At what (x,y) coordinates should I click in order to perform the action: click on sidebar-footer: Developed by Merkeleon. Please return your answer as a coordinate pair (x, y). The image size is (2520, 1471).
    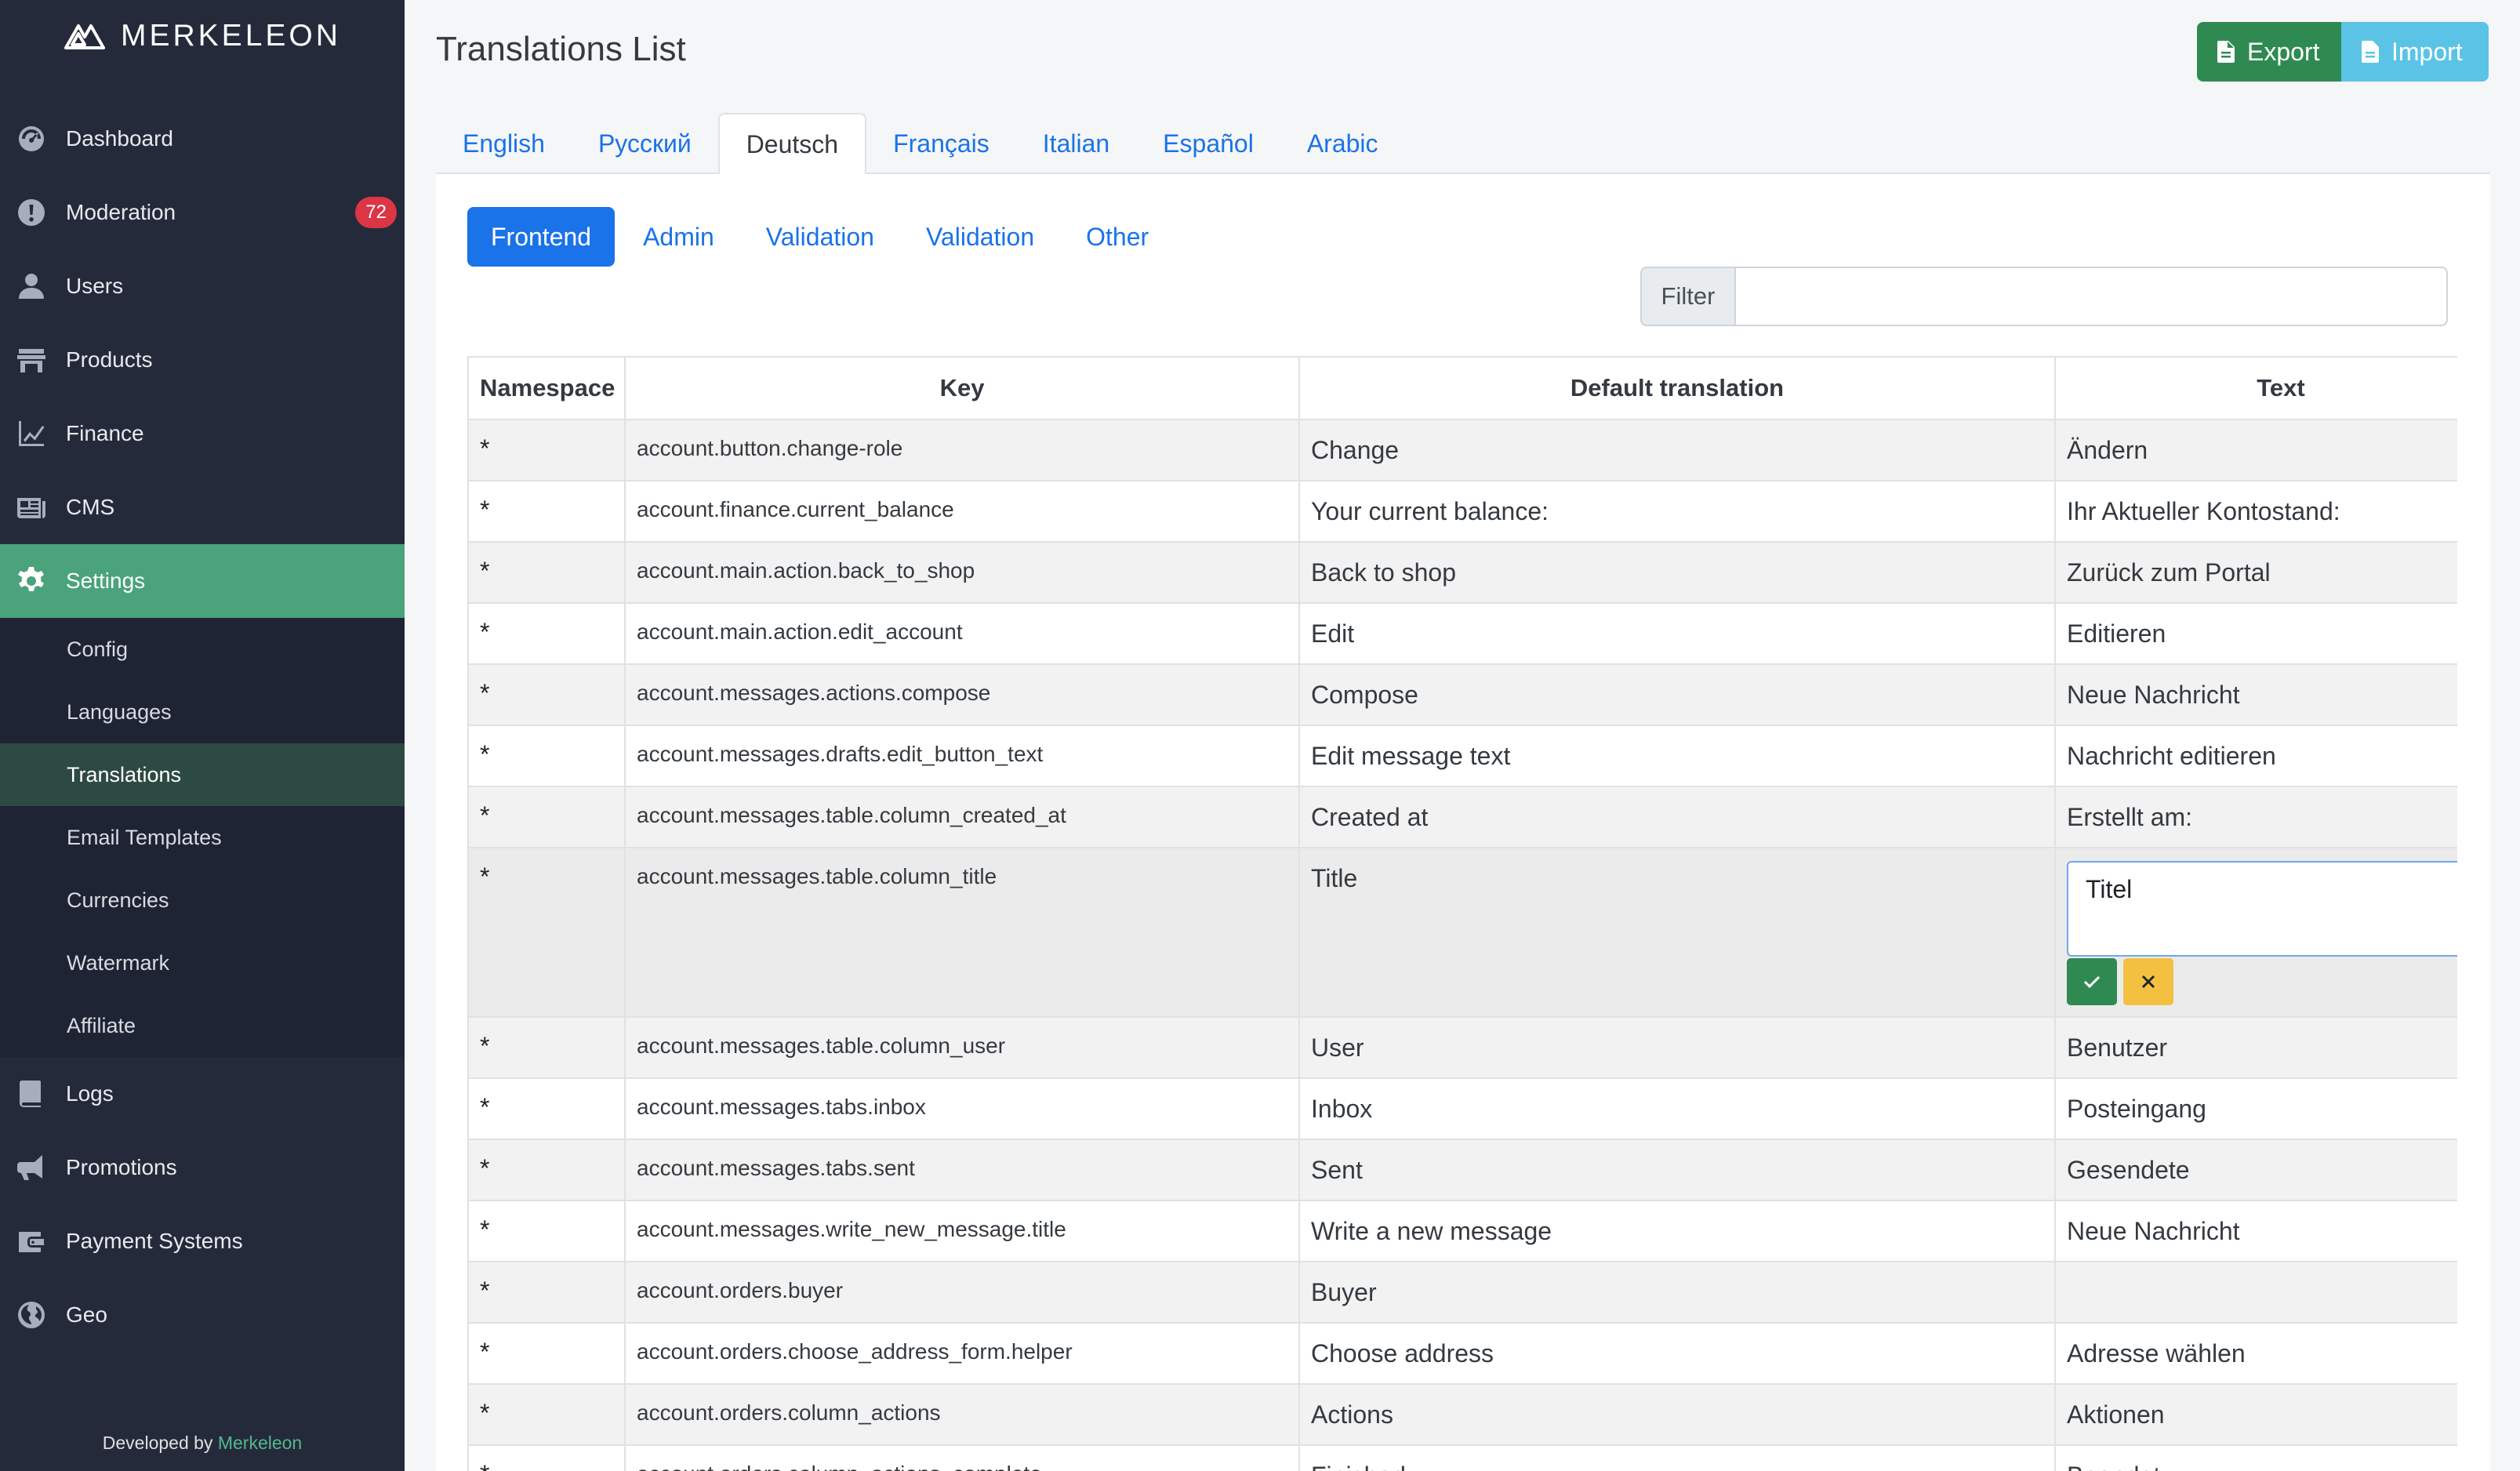
    Looking at the image, I should click on (202, 1443).